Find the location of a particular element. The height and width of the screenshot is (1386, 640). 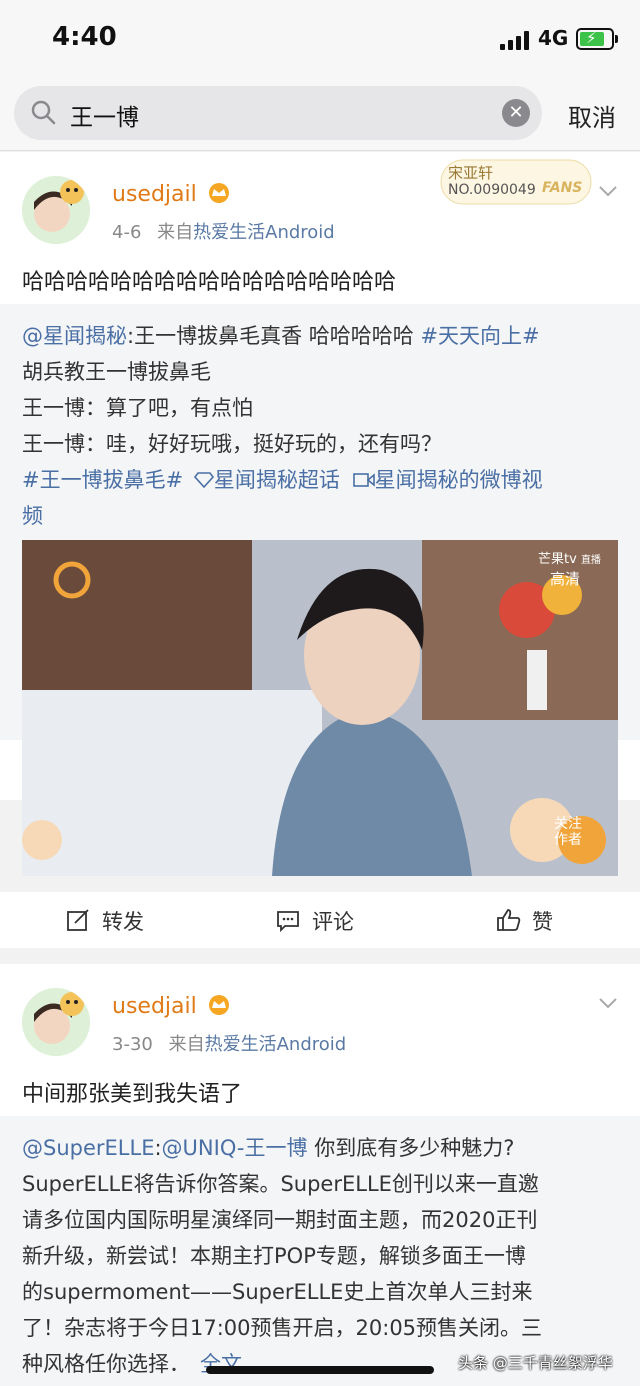

video-link: 星闻揭秘的微博视 is located at coordinates (459, 480).